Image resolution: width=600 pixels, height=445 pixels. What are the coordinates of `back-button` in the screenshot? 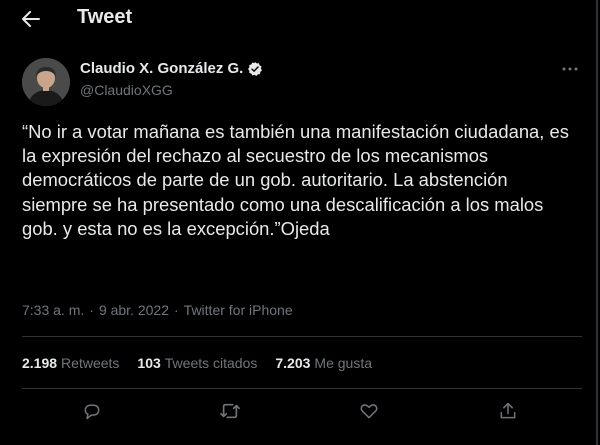 It's located at (31, 19).